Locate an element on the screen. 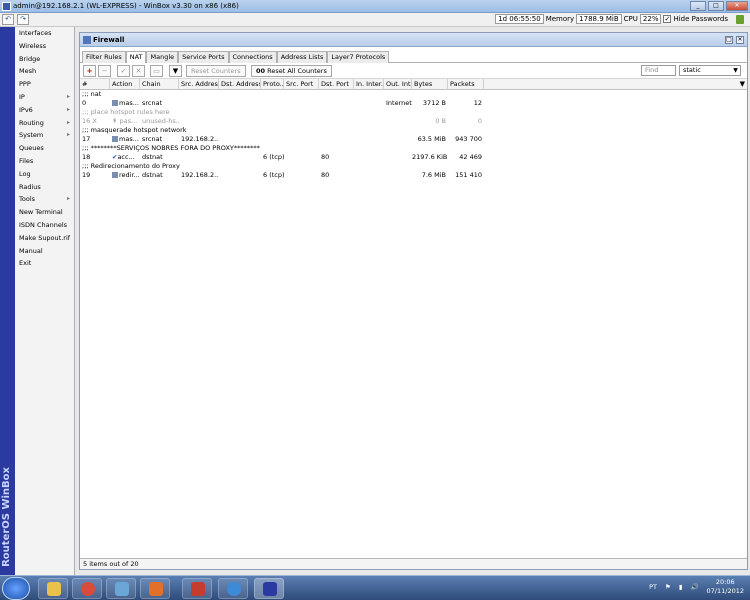 Image resolution: width=750 pixels, height=600 pixels. table-row: 0 mas... srcnat Internet 3712 B 12 is located at coordinates (413, 103).